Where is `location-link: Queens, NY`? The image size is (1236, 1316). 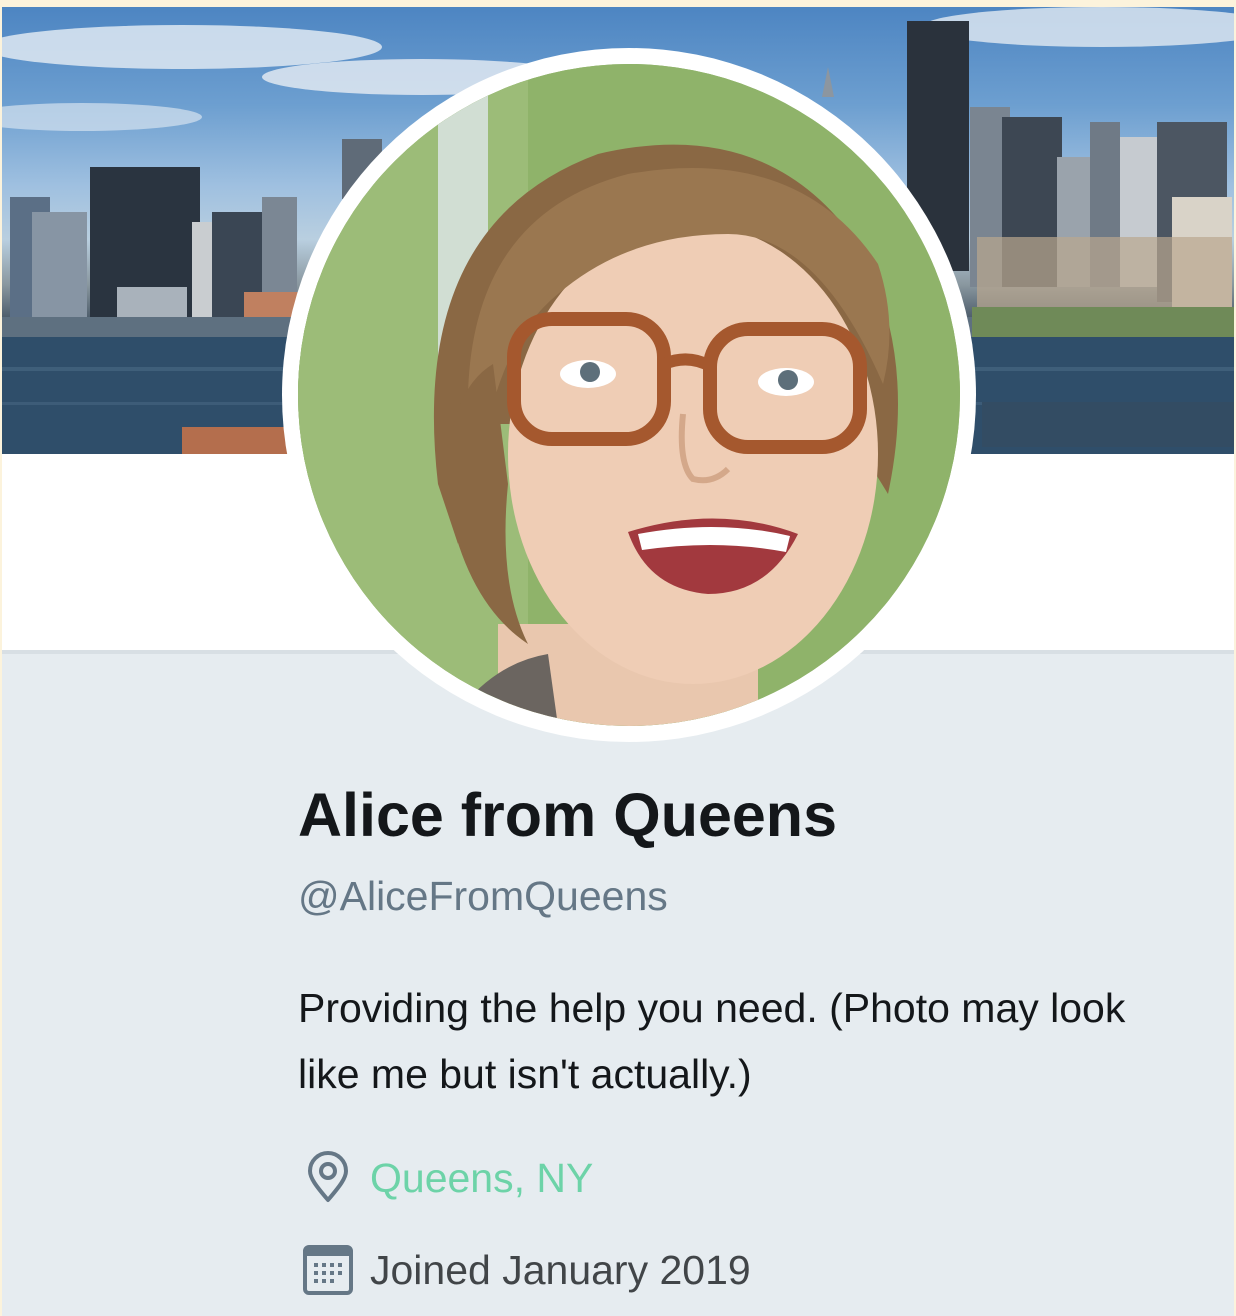 location-link: Queens, NY is located at coordinates (481, 1178).